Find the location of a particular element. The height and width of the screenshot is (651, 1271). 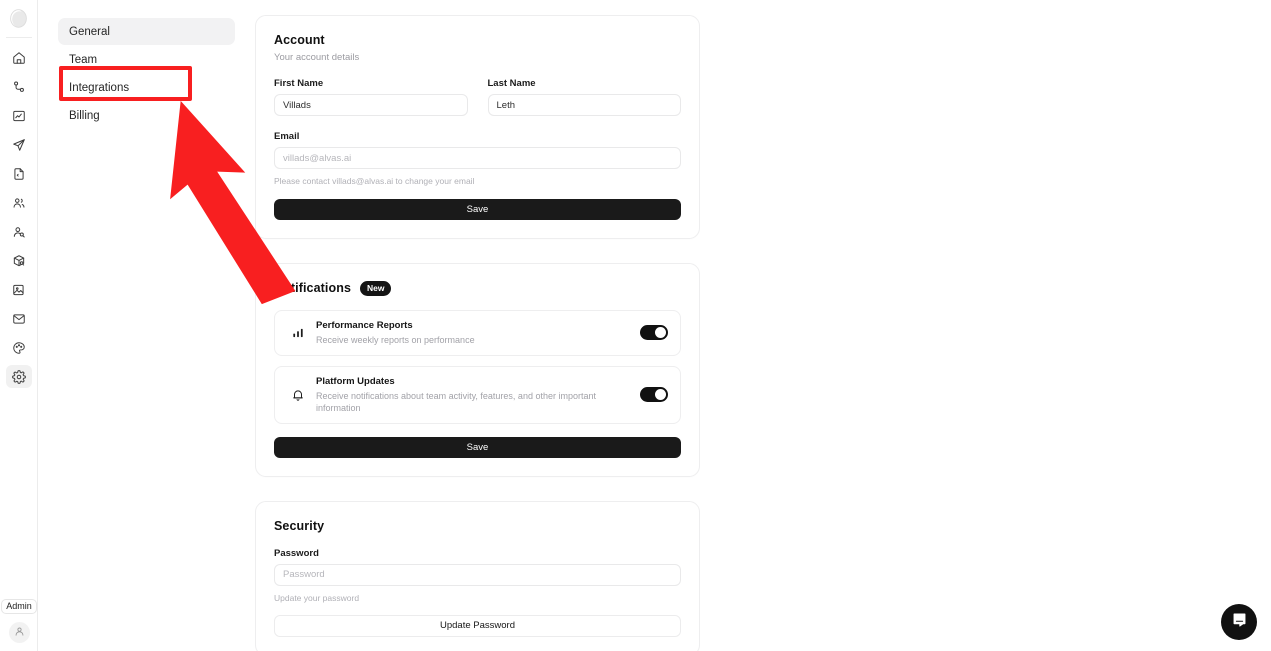

name-field-row: First Name Villads Last Name Leth is located at coordinates (477, 97).